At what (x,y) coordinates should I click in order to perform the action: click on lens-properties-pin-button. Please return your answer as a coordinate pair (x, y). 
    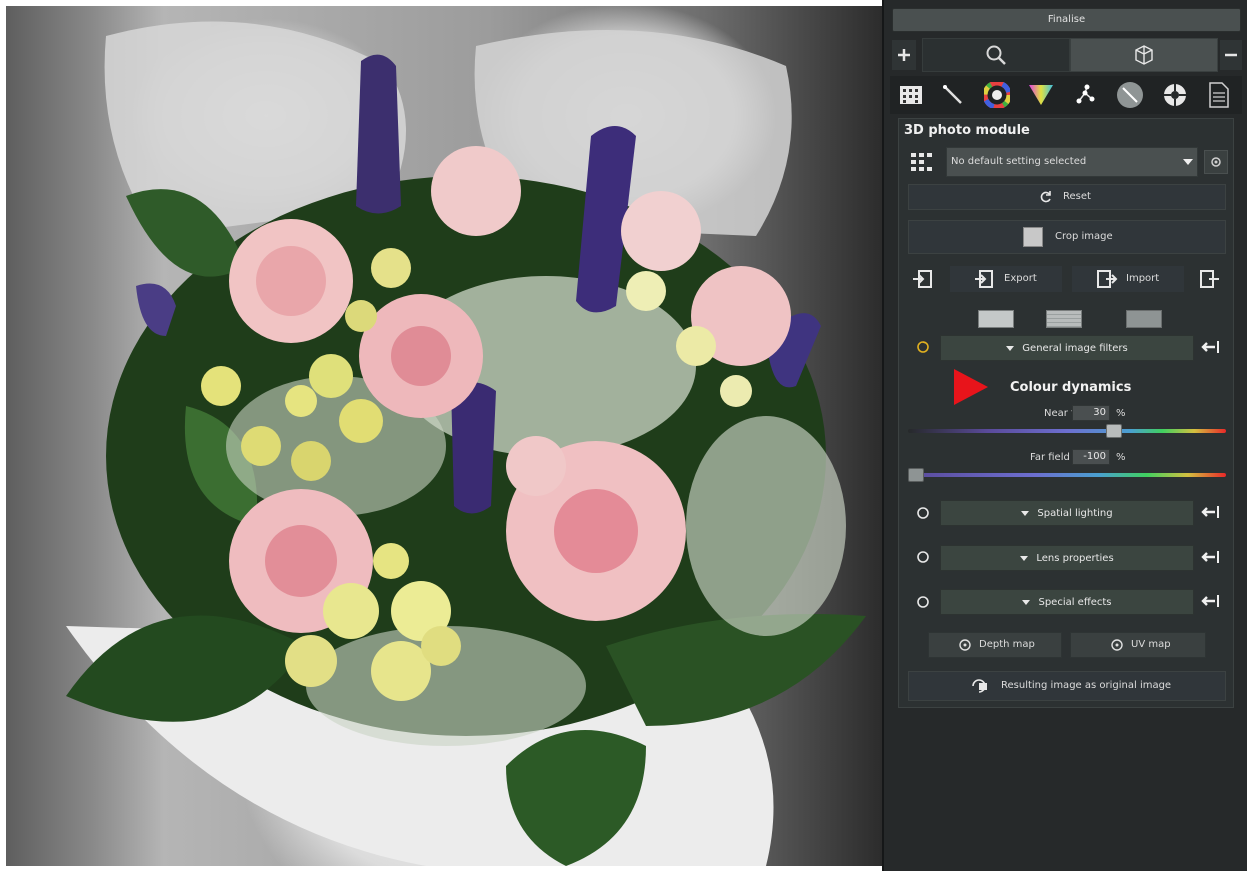
    Looking at the image, I should click on (1211, 557).